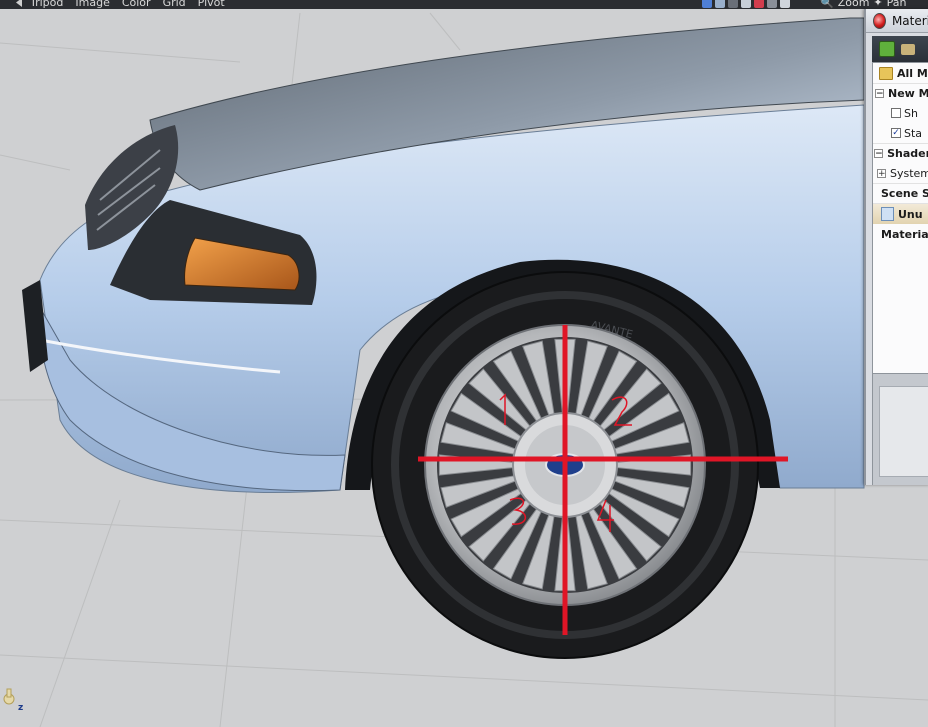 Image resolution: width=928 pixels, height=727 pixels. Describe the element at coordinates (908, 93) in the screenshot. I see `tree-item-label: New M` at that location.